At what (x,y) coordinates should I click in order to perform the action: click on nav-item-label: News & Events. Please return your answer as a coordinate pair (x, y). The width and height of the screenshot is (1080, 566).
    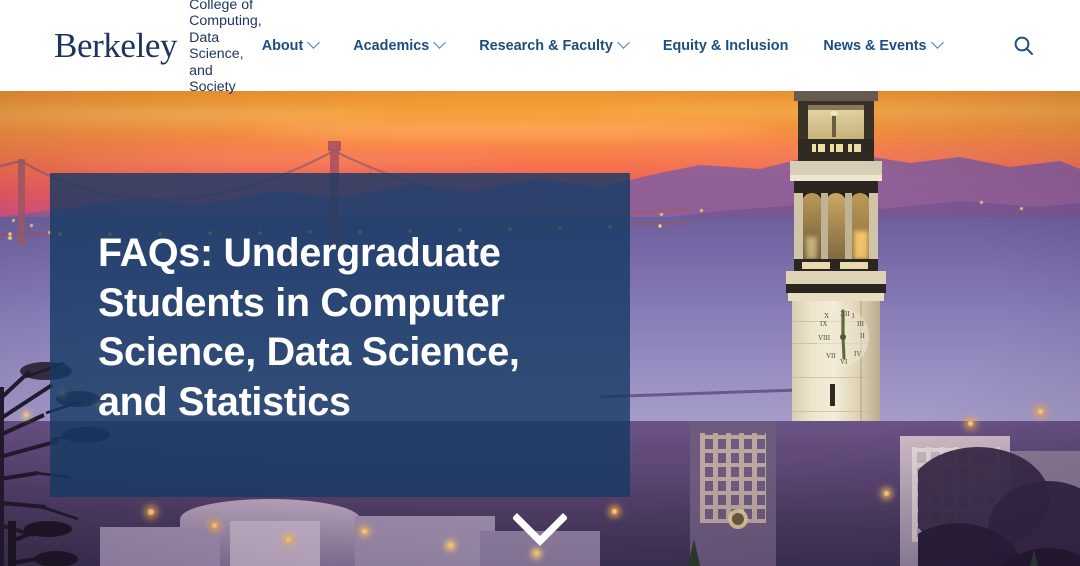
    Looking at the image, I should click on (875, 45).